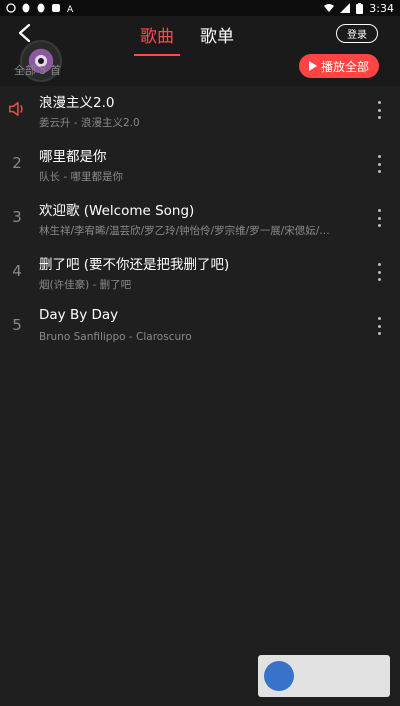 The width and height of the screenshot is (400, 706). Describe the element at coordinates (329, 8) in the screenshot. I see `wifi-icon` at that location.